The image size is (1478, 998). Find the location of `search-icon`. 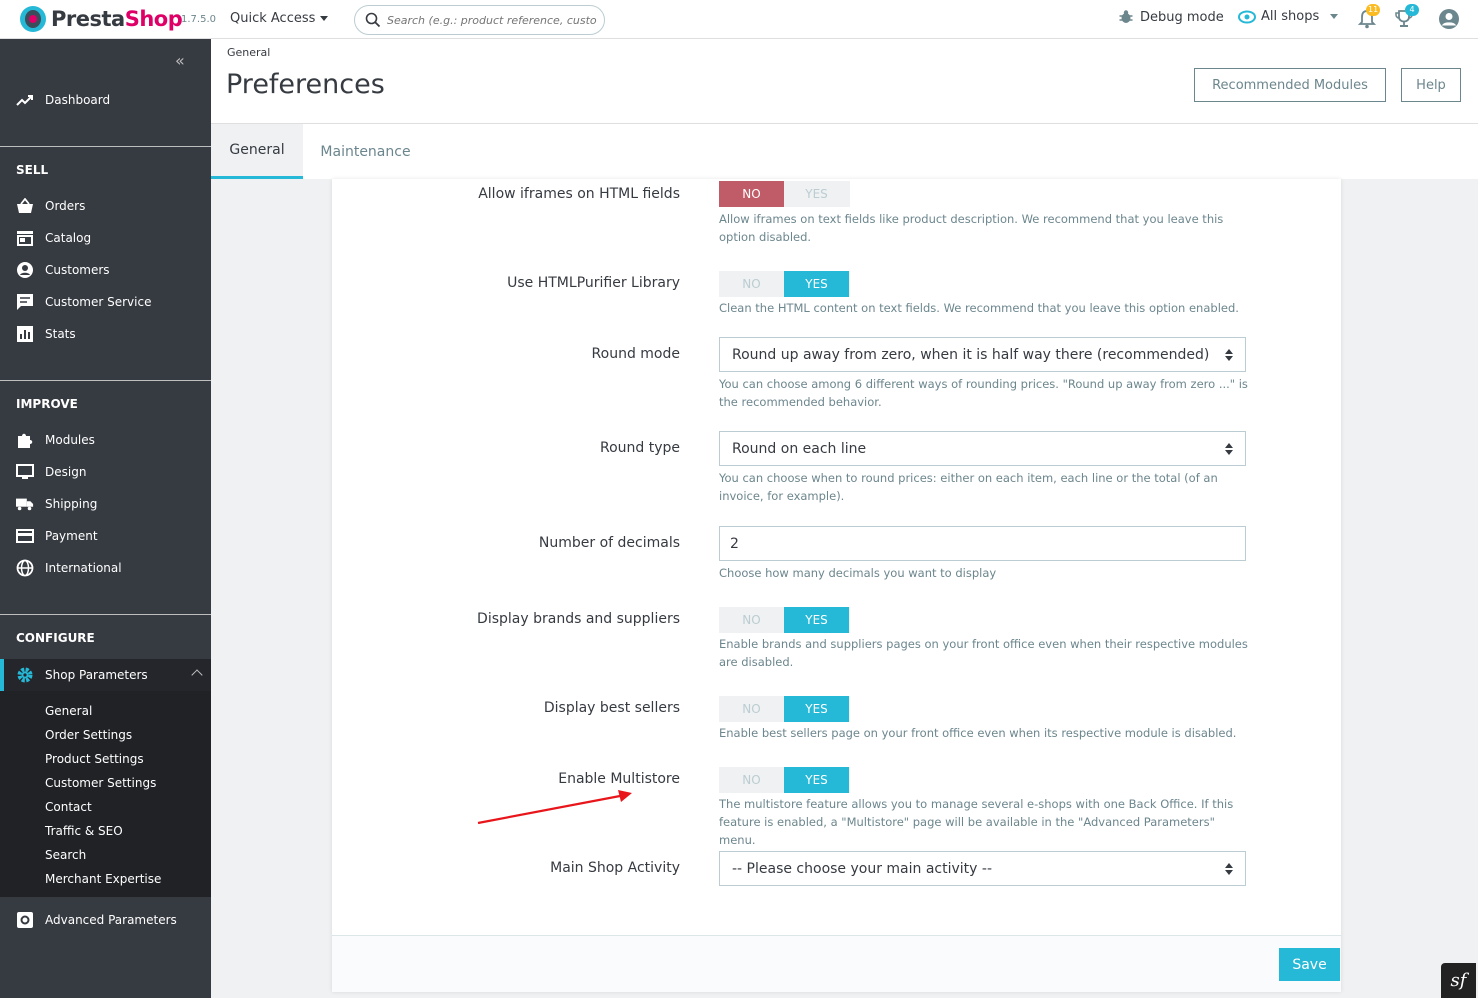

search-icon is located at coordinates (373, 20).